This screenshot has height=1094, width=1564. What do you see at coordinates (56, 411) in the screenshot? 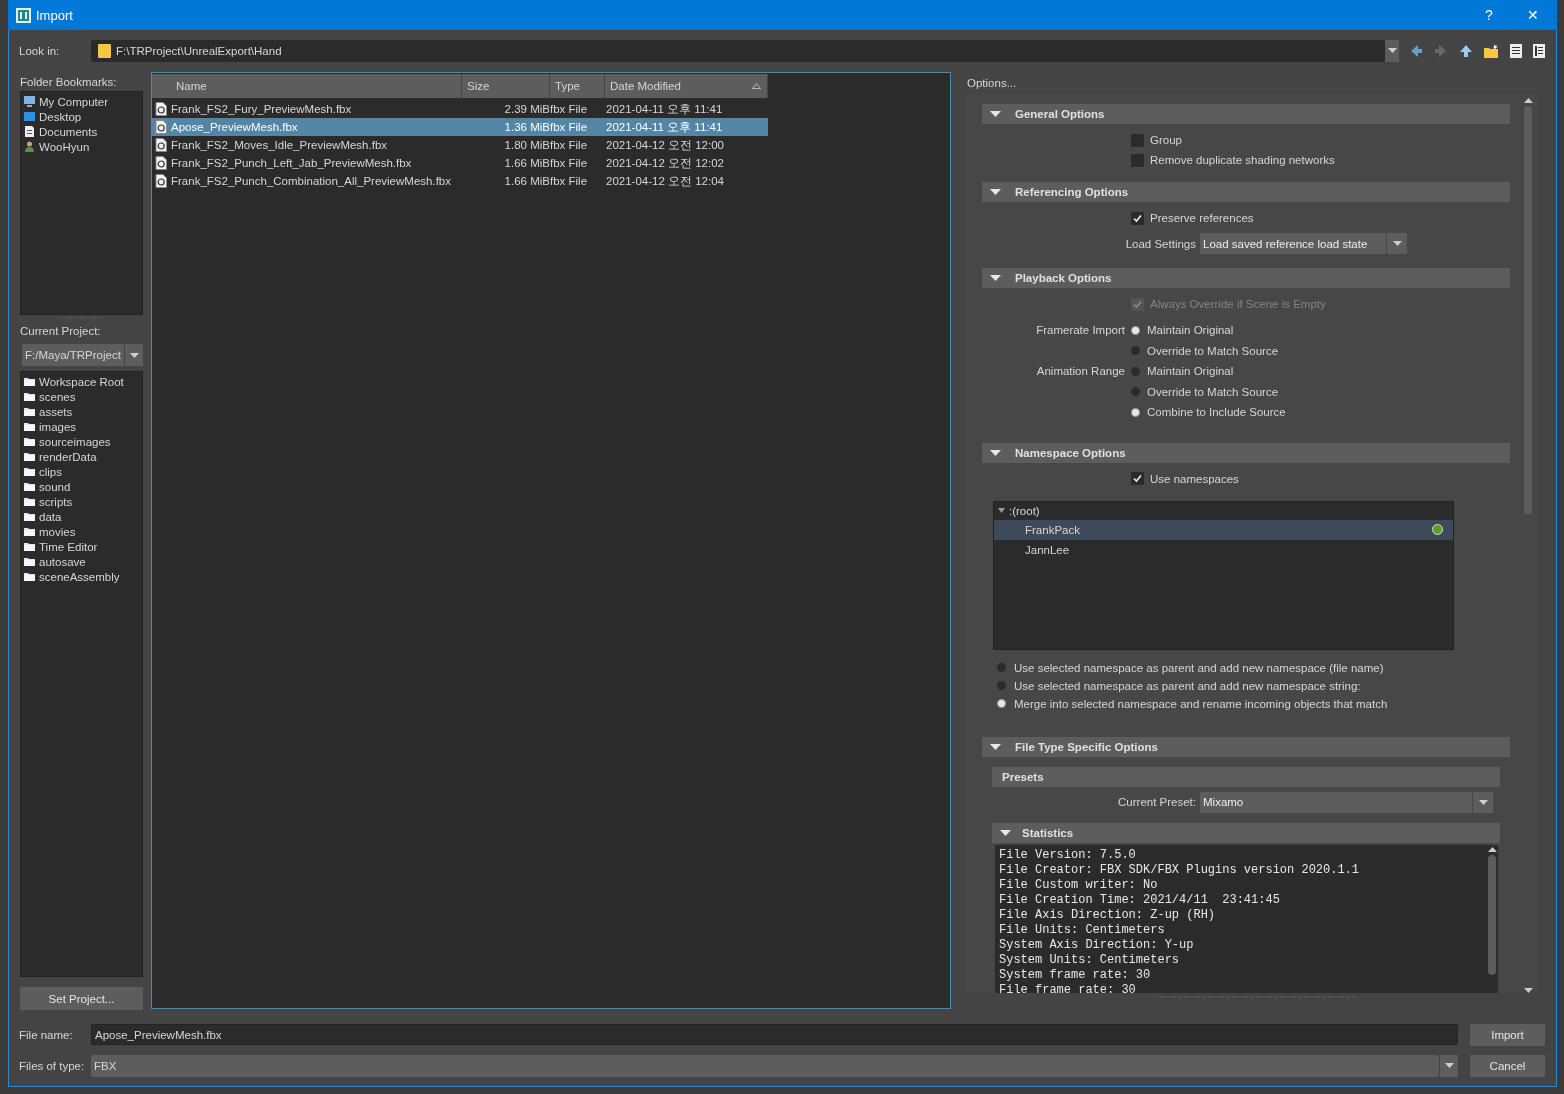
I see `folder-item: assets` at bounding box center [56, 411].